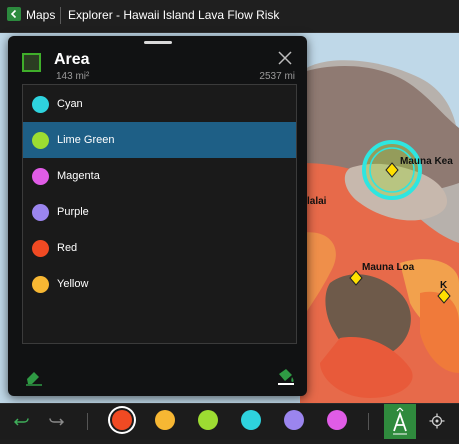  Describe the element at coordinates (229, 421) in the screenshot. I see `bottom-toolbar` at that location.